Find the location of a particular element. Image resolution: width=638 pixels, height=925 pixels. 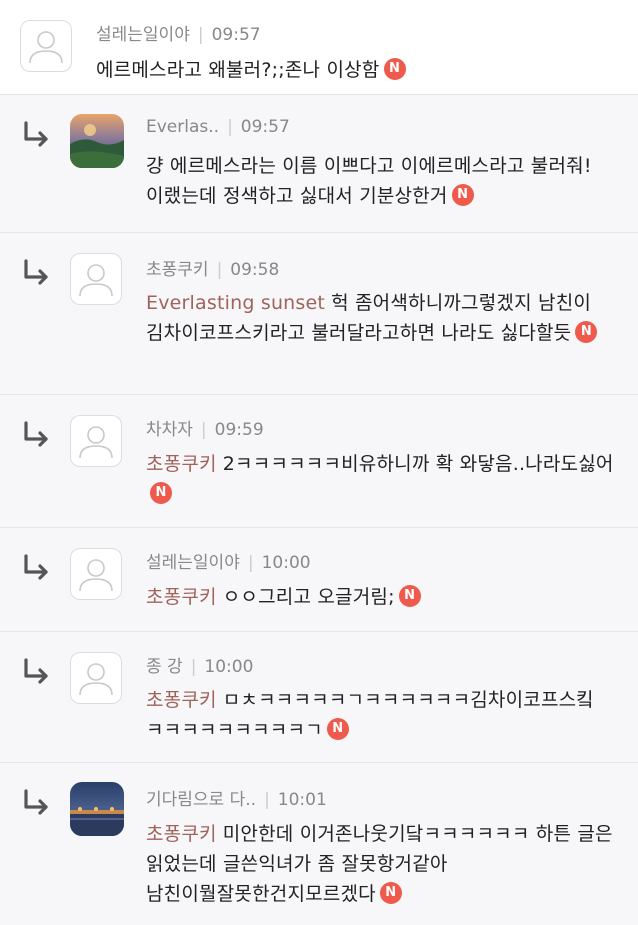

comment-body: 초퐁쿠키 ㅇㅇ그리고 오글거림; N is located at coordinates (381, 597).